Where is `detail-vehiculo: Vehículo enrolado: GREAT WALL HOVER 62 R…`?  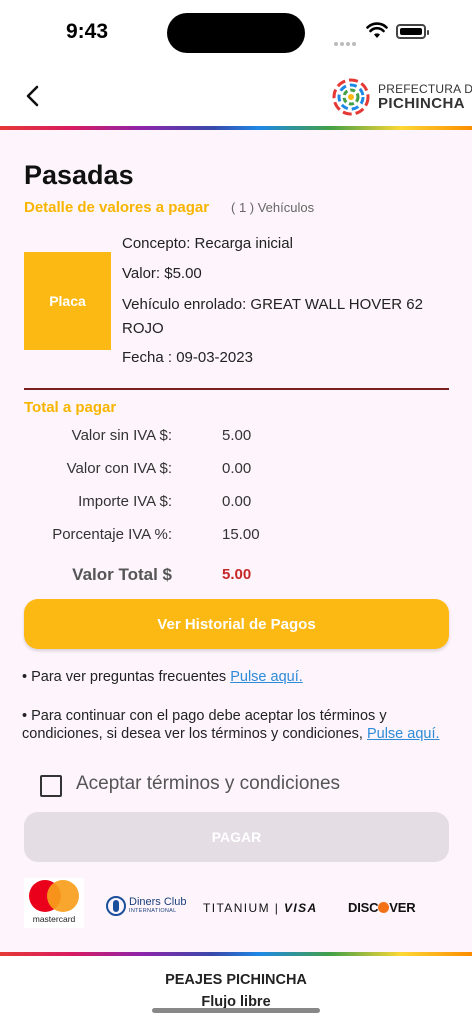 detail-vehiculo: Vehículo enrolado: GREAT WALL HOVER 62 R… is located at coordinates (272, 316).